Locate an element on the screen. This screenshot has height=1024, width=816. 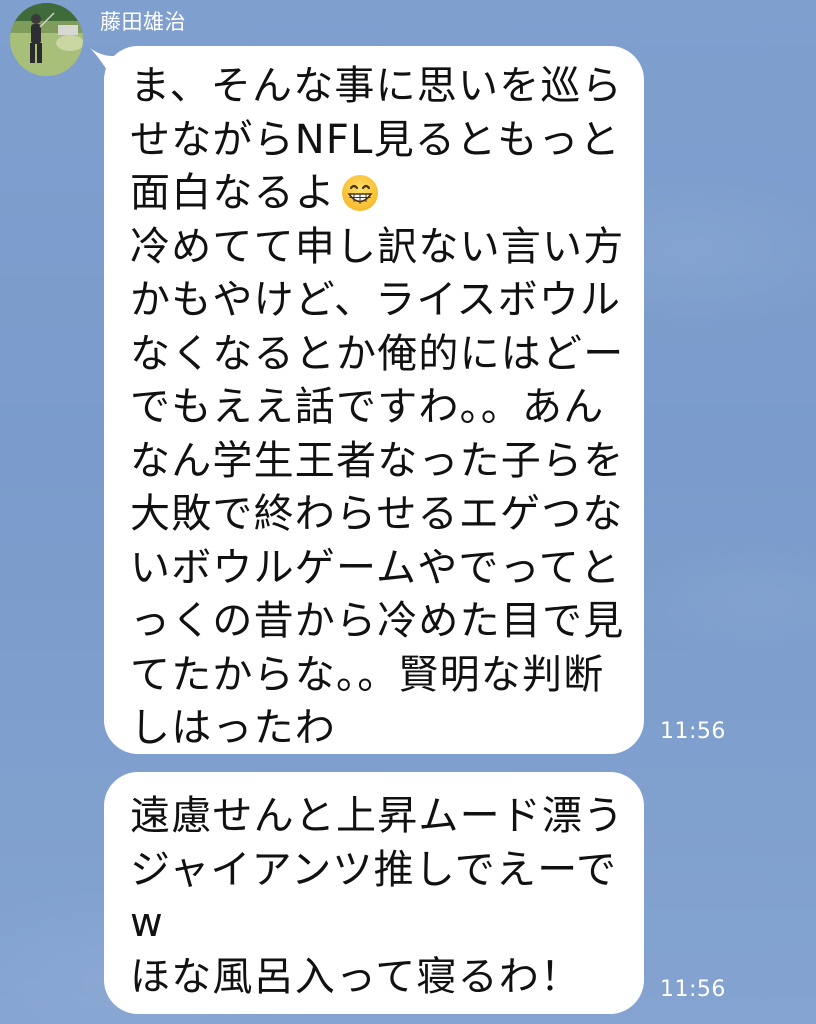
avatar-golfer-photo-icon is located at coordinates (46, 39).